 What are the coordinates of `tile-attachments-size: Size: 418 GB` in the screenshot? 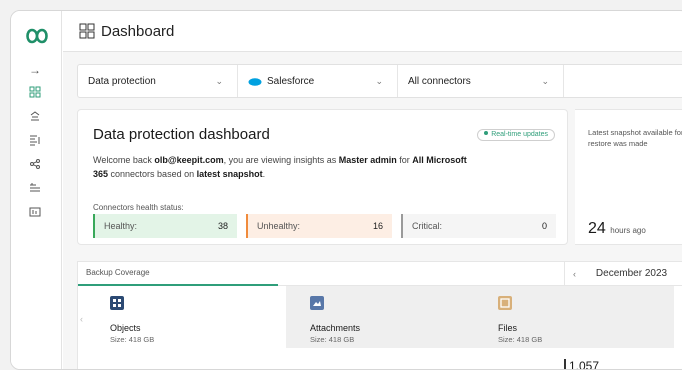 It's located at (332, 339).